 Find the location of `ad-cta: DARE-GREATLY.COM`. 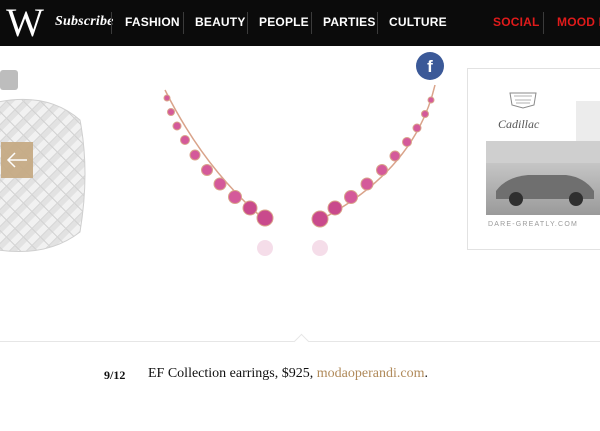

ad-cta: DARE-GREATLY.COM is located at coordinates (533, 224).